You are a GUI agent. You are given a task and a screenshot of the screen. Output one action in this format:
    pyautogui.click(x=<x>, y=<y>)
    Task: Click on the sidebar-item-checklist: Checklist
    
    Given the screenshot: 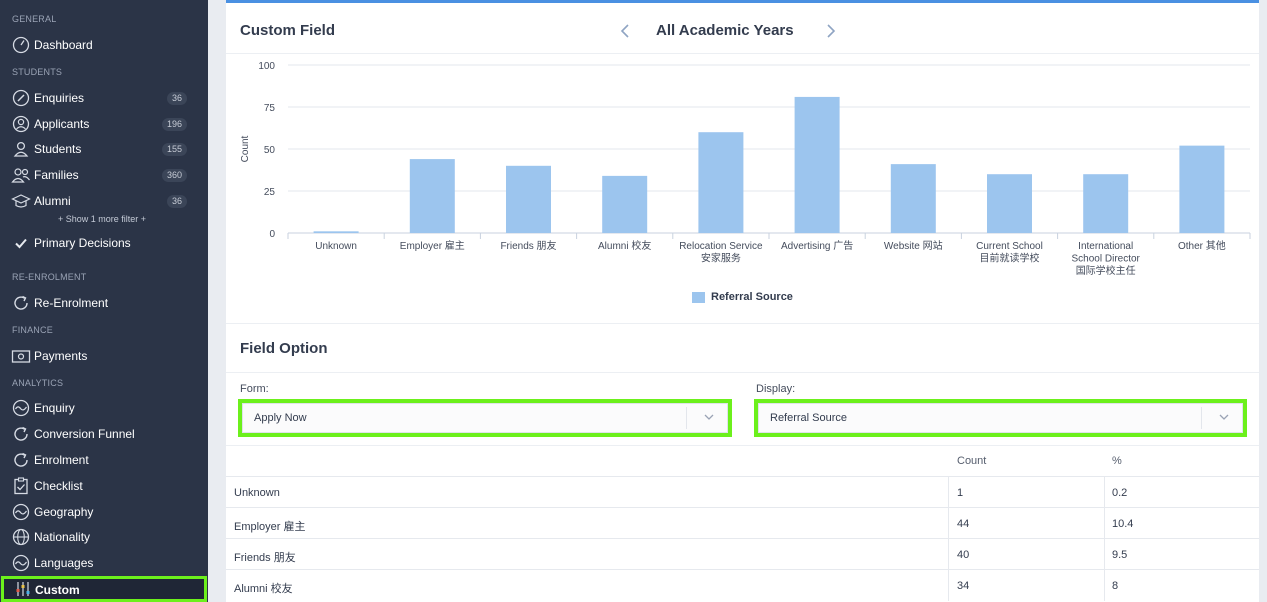 What is the action you would take?
    pyautogui.click(x=104, y=486)
    